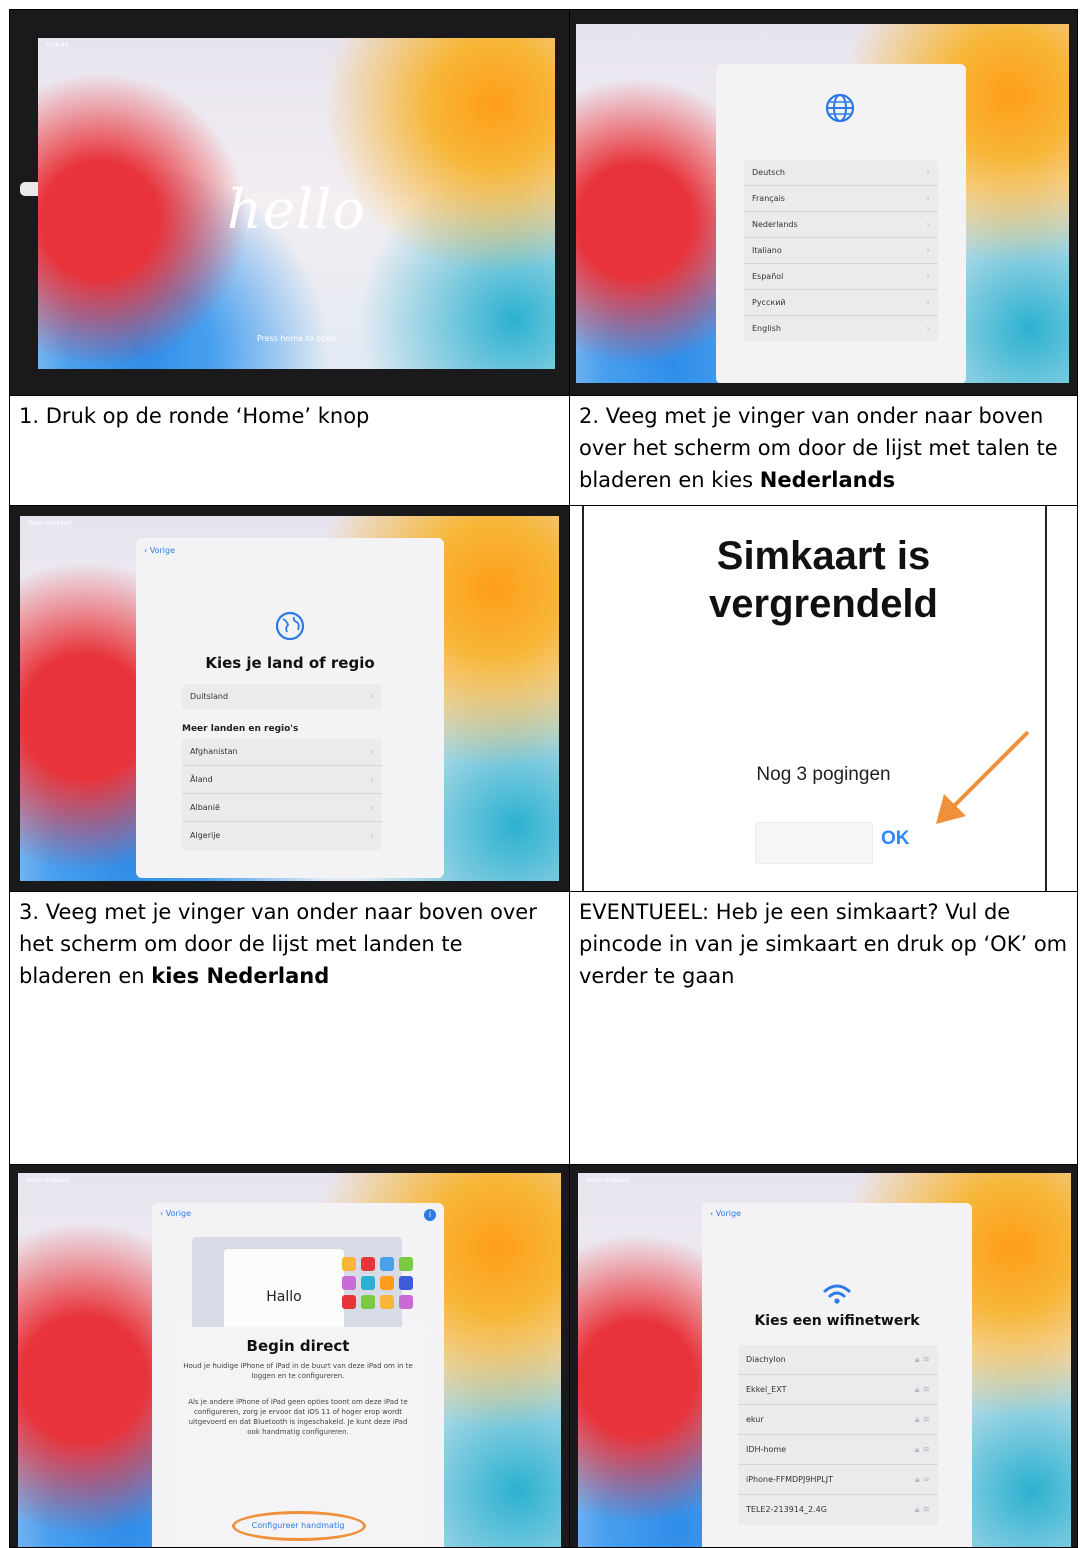 This screenshot has height=1548, width=1086. I want to click on highlight-ellipse, so click(299, 1526).